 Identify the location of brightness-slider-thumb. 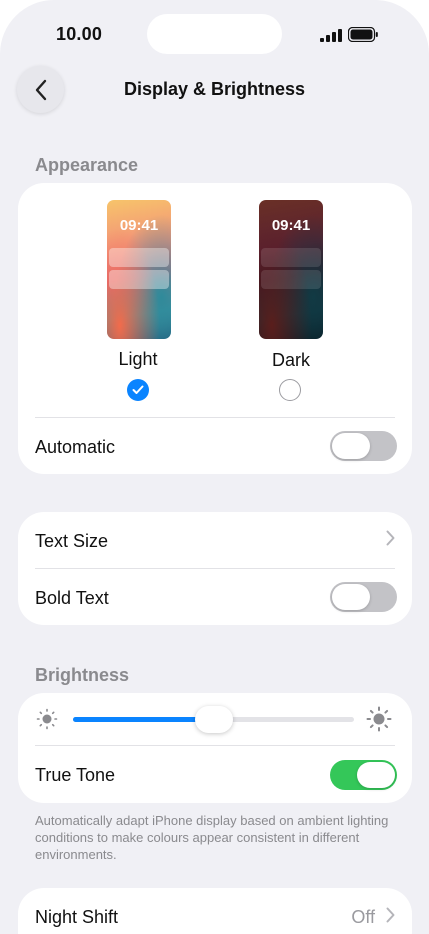
(213, 719).